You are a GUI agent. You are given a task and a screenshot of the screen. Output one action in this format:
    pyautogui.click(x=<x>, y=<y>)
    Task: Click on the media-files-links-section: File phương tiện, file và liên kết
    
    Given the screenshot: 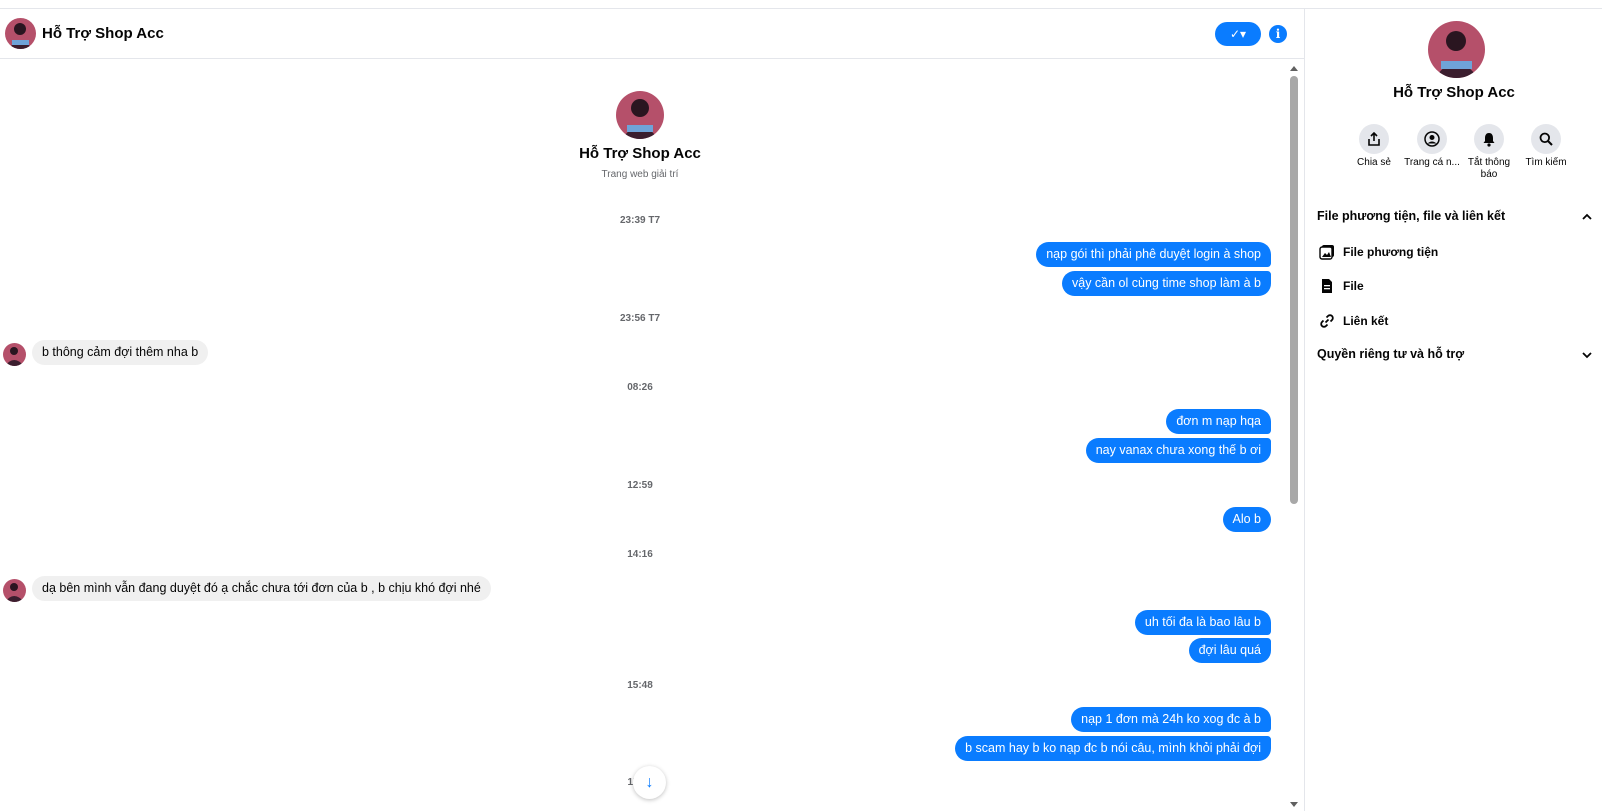 What is the action you would take?
    pyautogui.click(x=1457, y=220)
    